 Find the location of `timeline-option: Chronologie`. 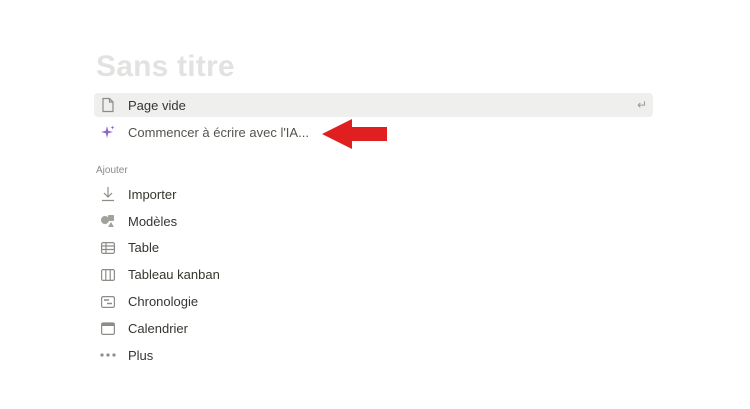

timeline-option: Chronologie is located at coordinates (373, 301).